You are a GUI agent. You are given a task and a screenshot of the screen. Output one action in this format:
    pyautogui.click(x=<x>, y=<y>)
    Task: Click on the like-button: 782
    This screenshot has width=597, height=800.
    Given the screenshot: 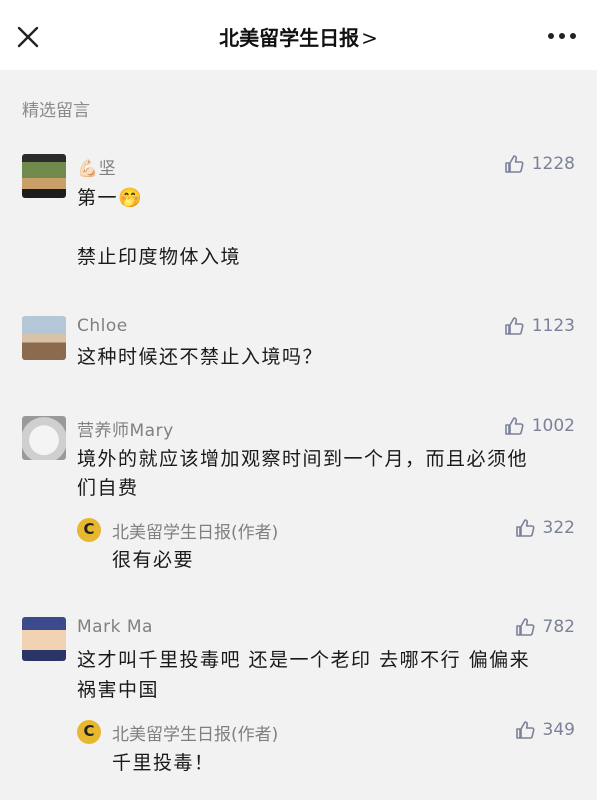 What is the action you would take?
    pyautogui.click(x=545, y=627)
    